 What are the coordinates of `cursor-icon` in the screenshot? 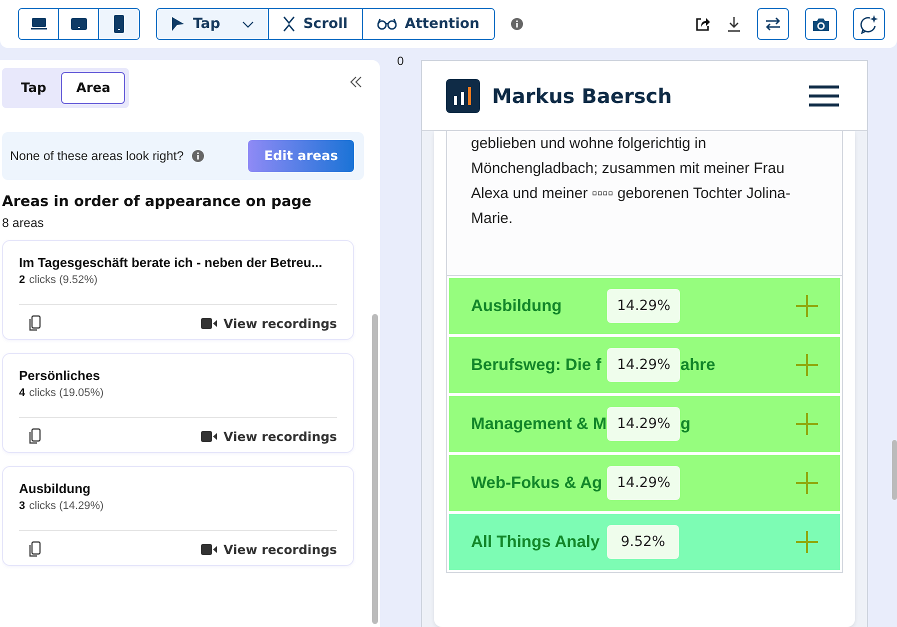 It's located at (178, 24).